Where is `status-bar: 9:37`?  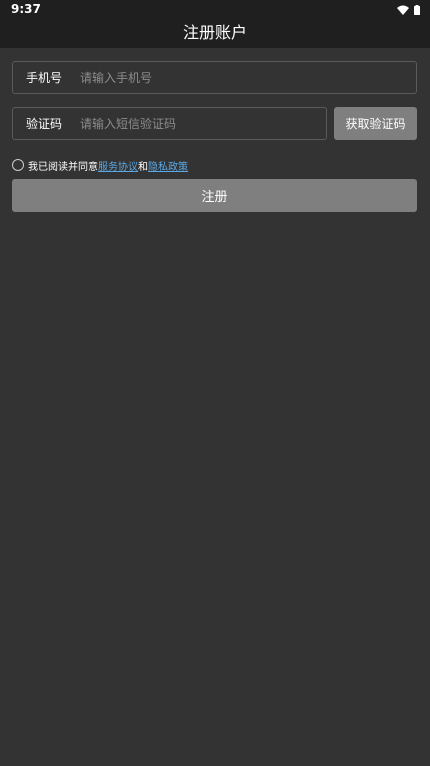 status-bar: 9:37 is located at coordinates (215, 9).